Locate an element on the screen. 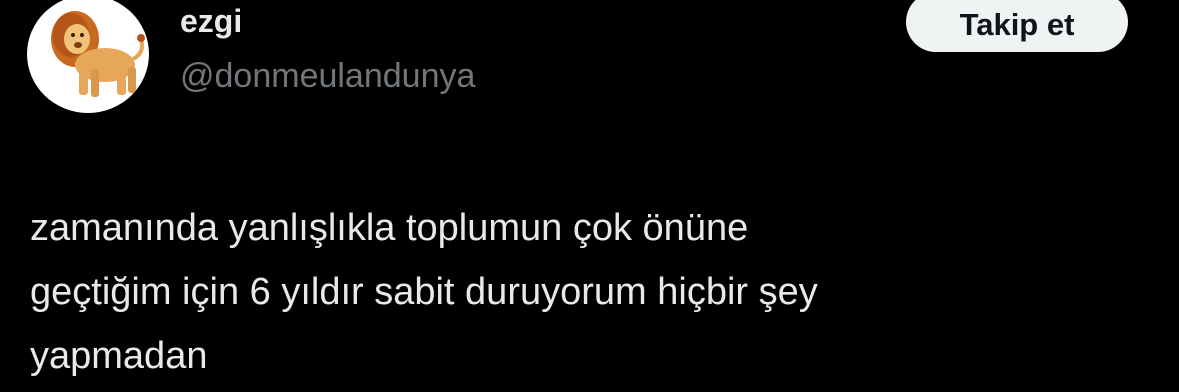 The width and height of the screenshot is (1179, 392). tweet-text-line: zamanında yanlışlıkla toplumun çok önüne is located at coordinates (389, 228).